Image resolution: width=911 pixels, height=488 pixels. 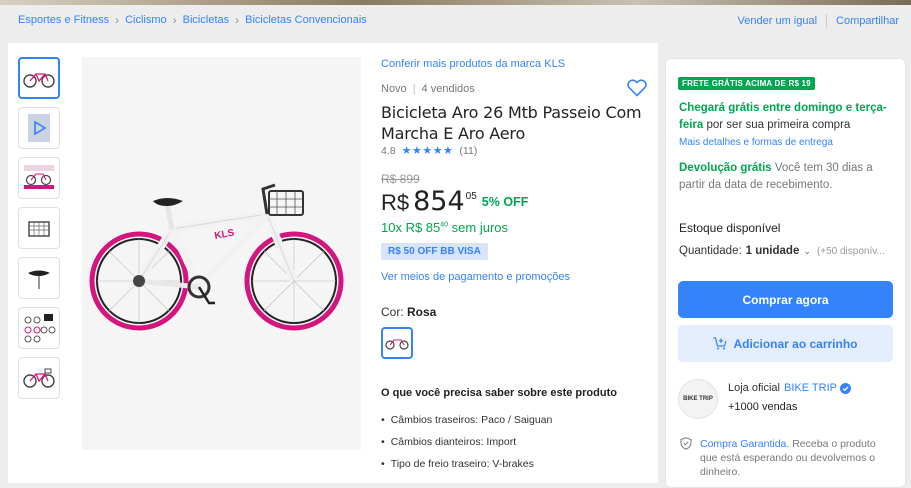 I want to click on color-swatch-rosa, so click(x=397, y=343).